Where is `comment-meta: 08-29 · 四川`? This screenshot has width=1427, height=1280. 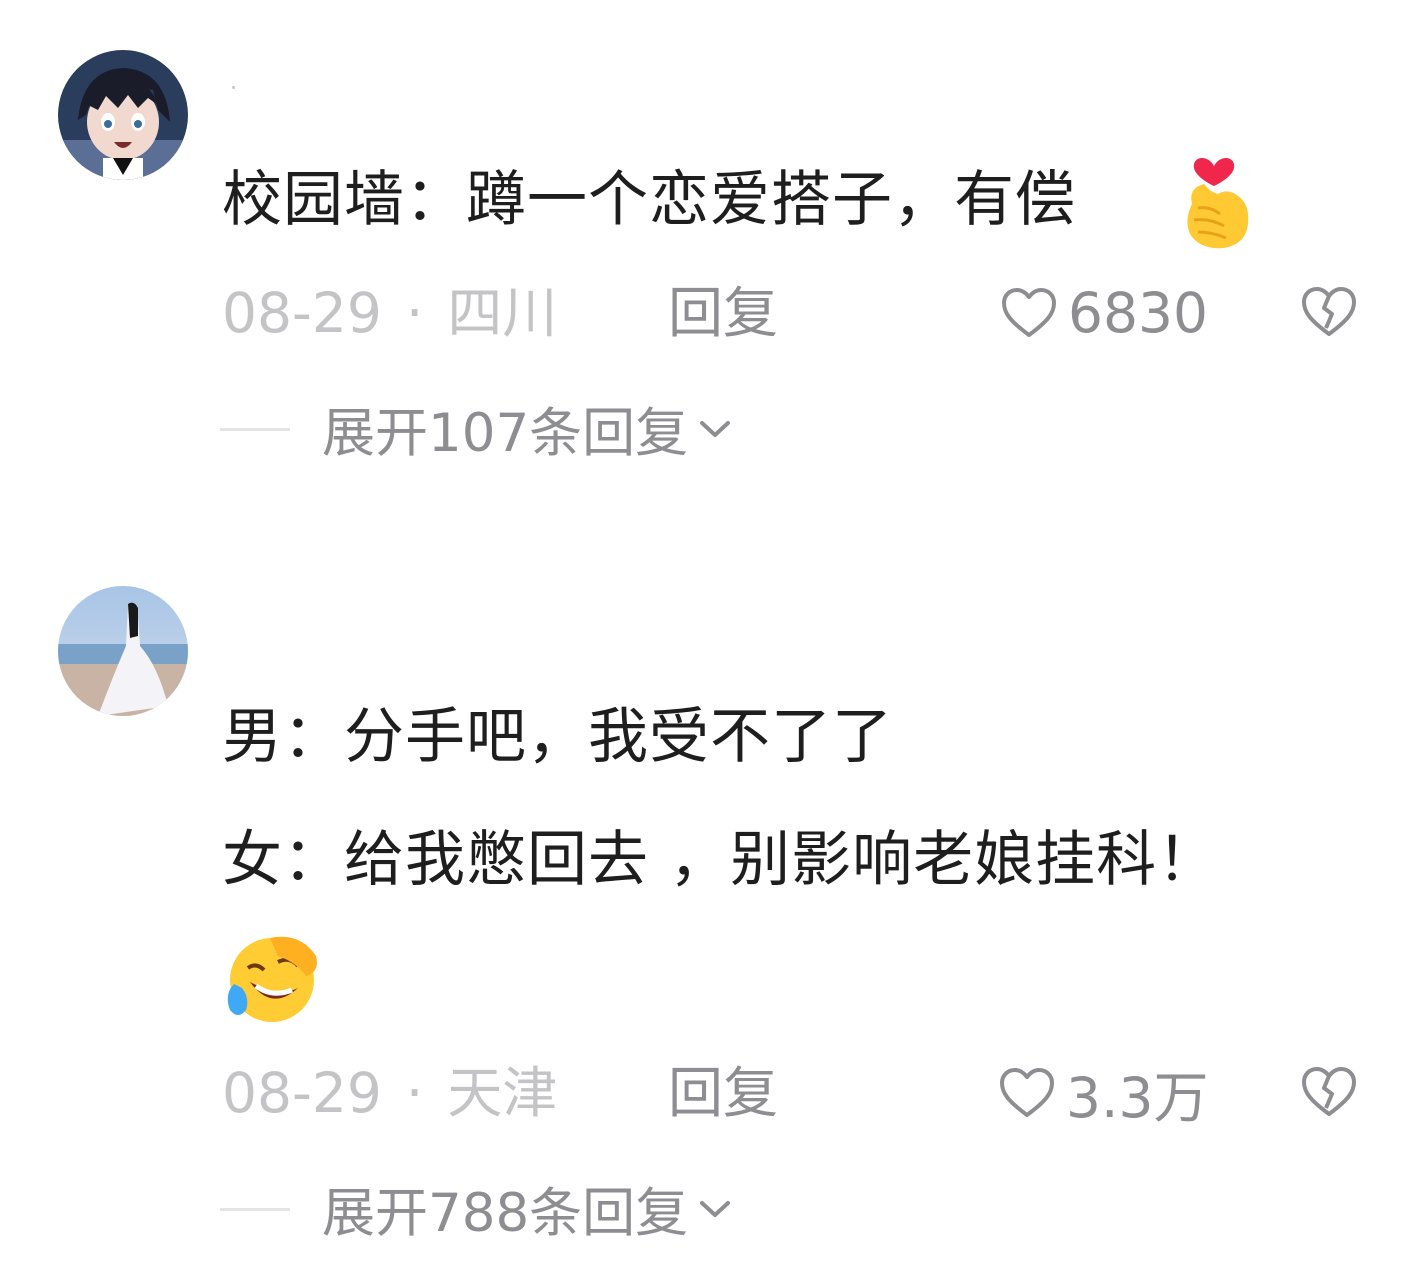
comment-meta: 08-29 · 四川 is located at coordinates (389, 313).